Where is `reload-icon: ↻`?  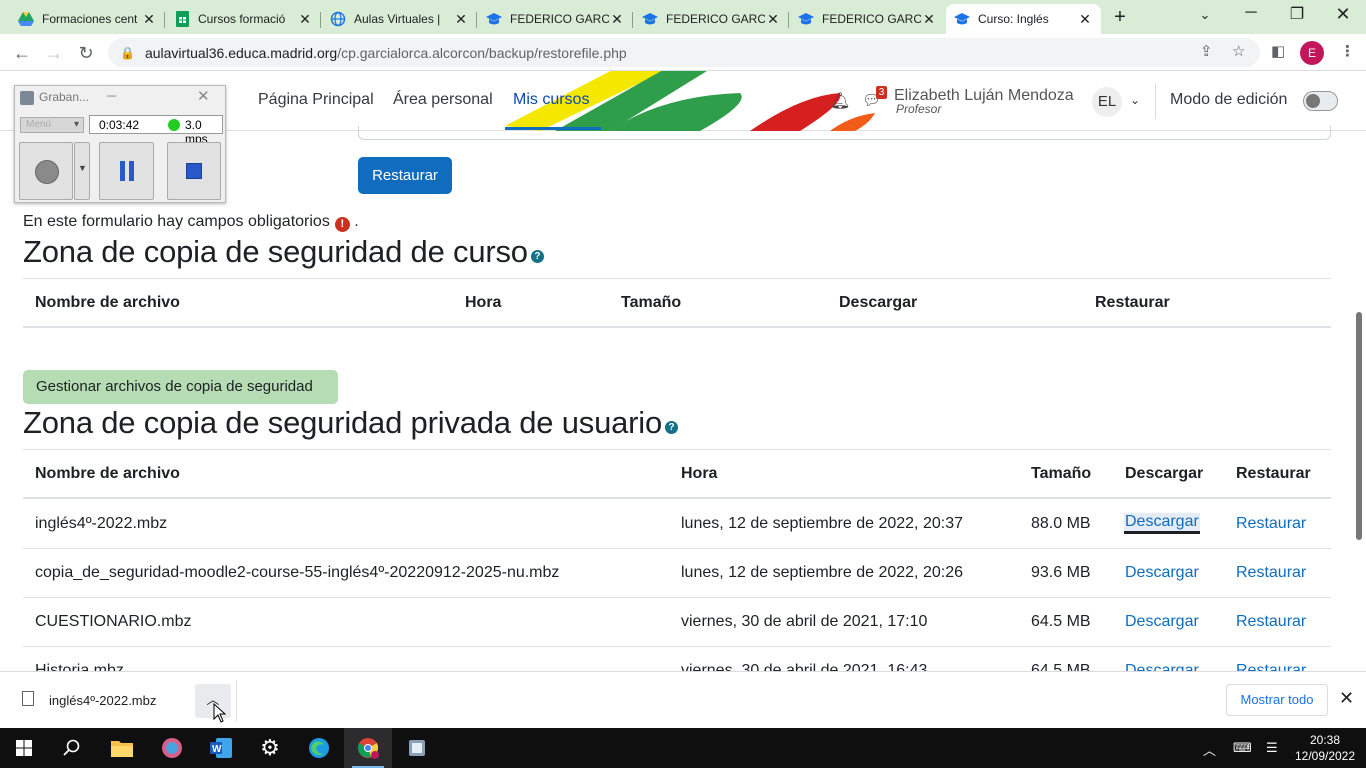 reload-icon: ↻ is located at coordinates (86, 53).